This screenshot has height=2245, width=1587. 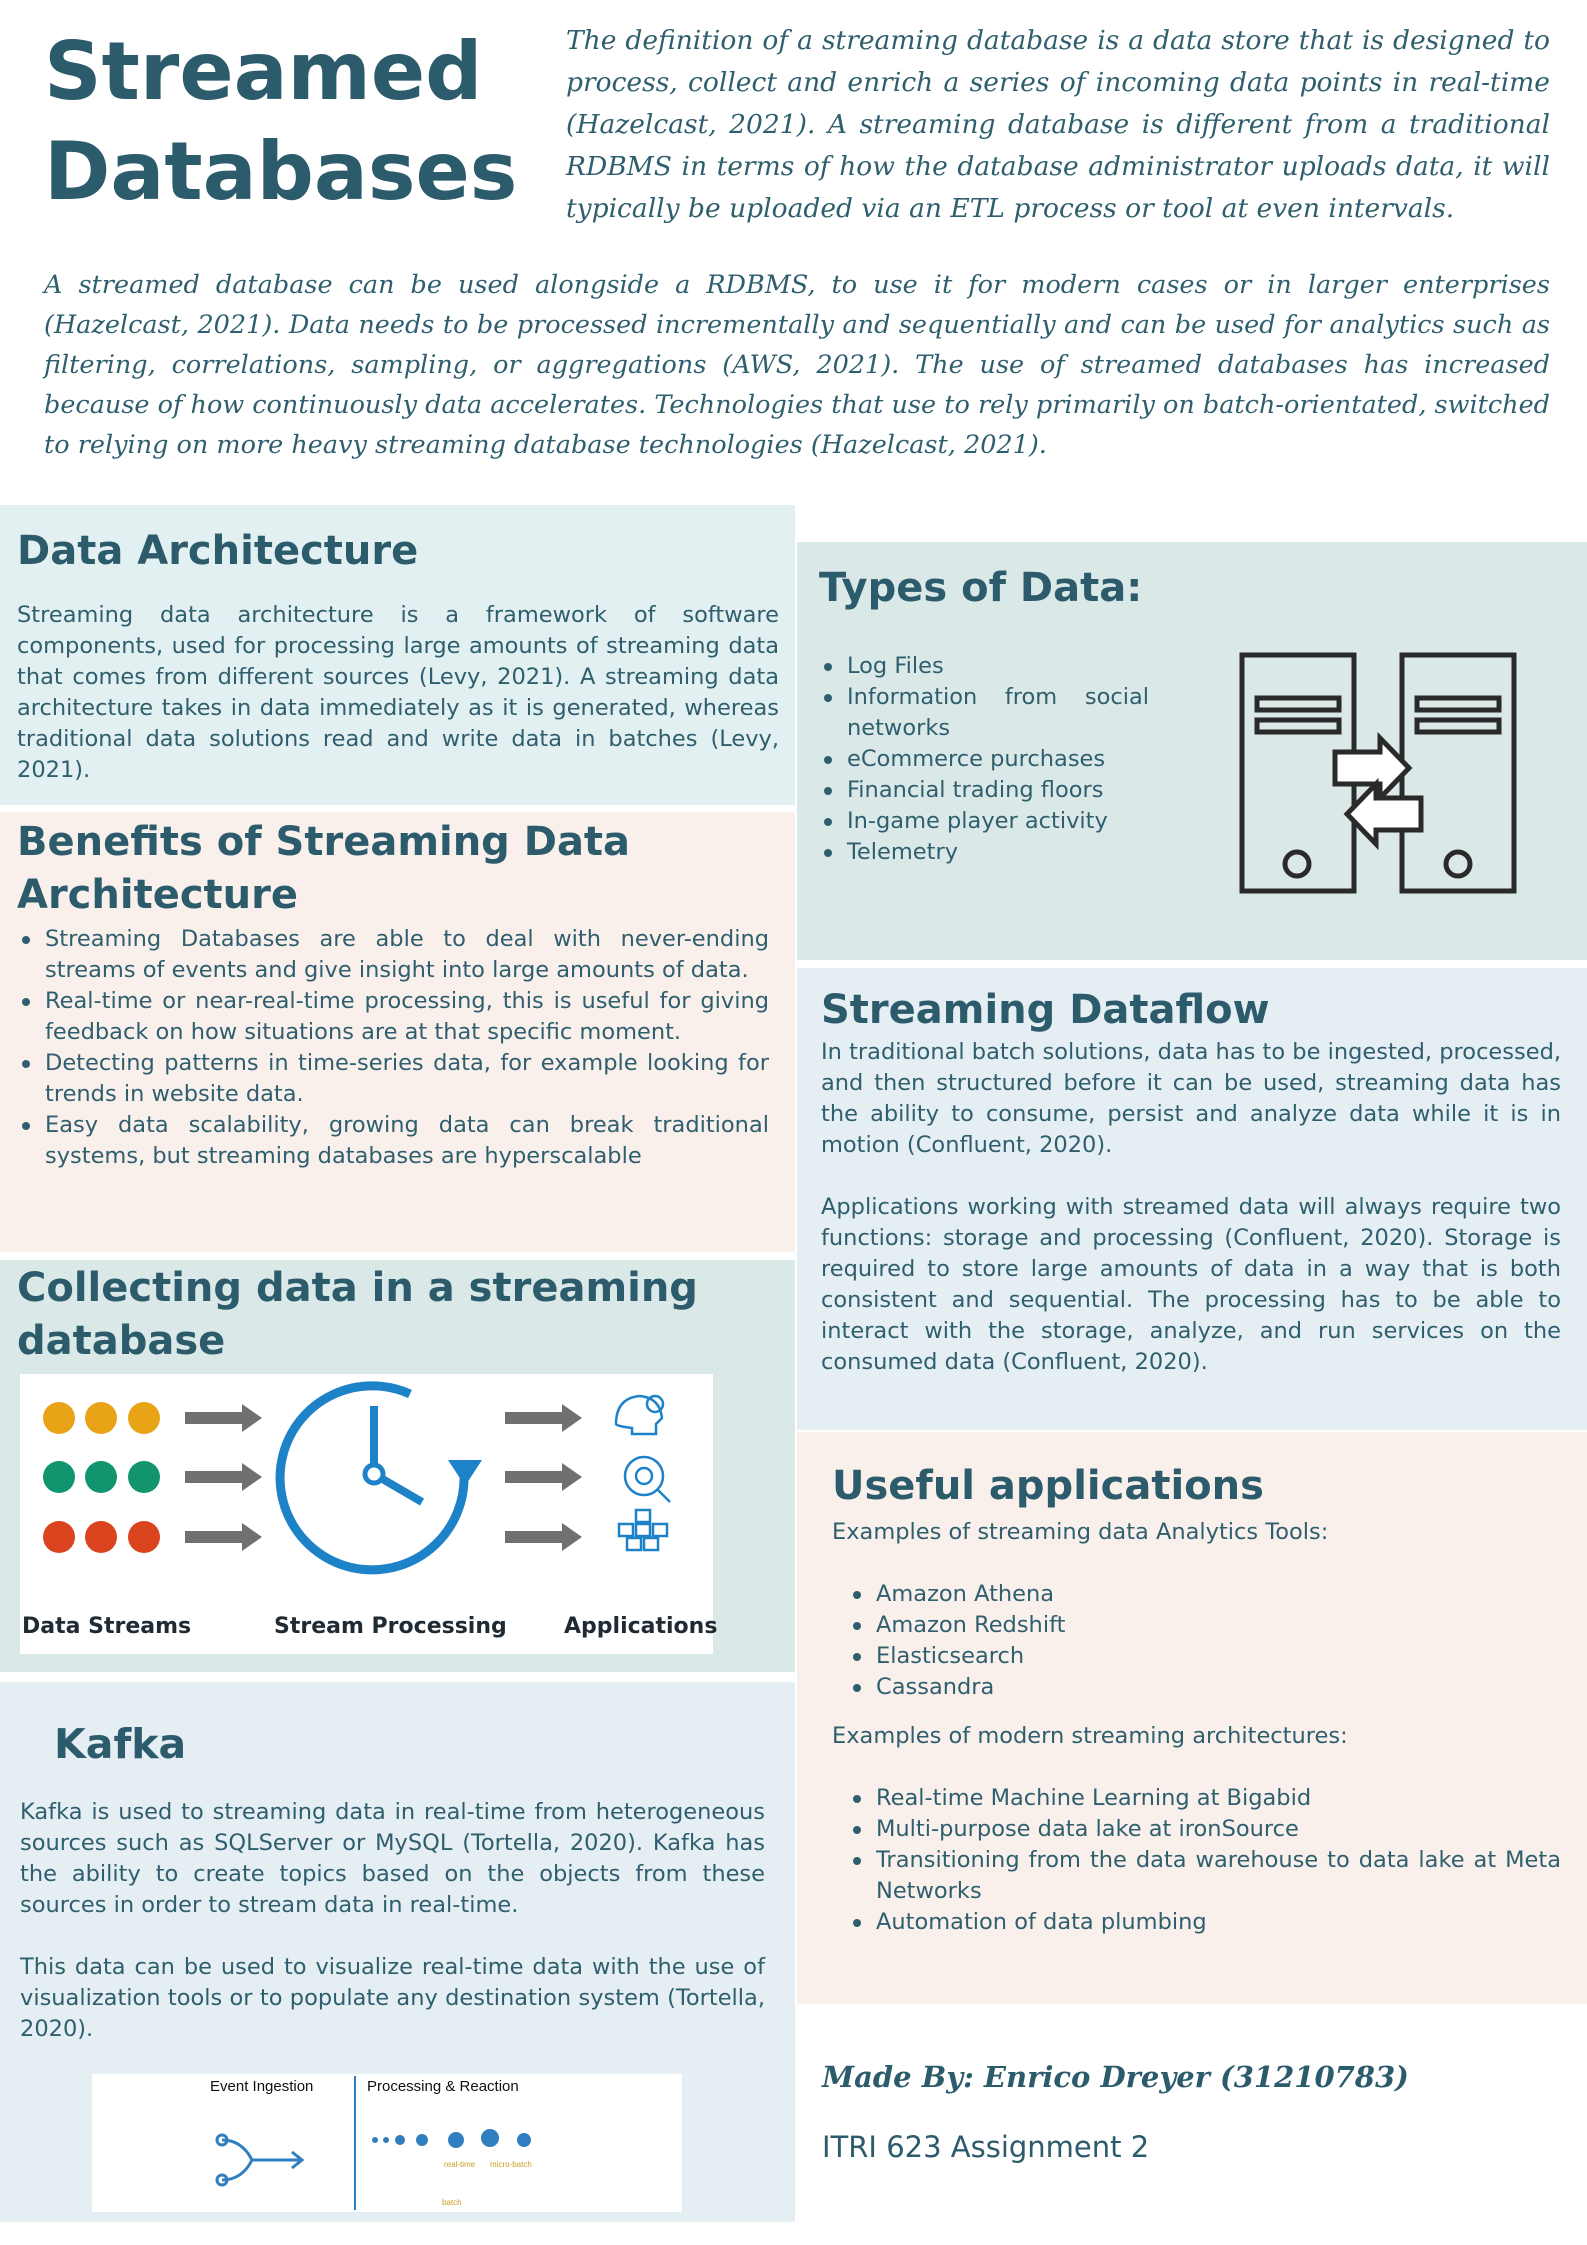 What do you see at coordinates (984, 790) in the screenshot?
I see `list-item: Financial trading floors` at bounding box center [984, 790].